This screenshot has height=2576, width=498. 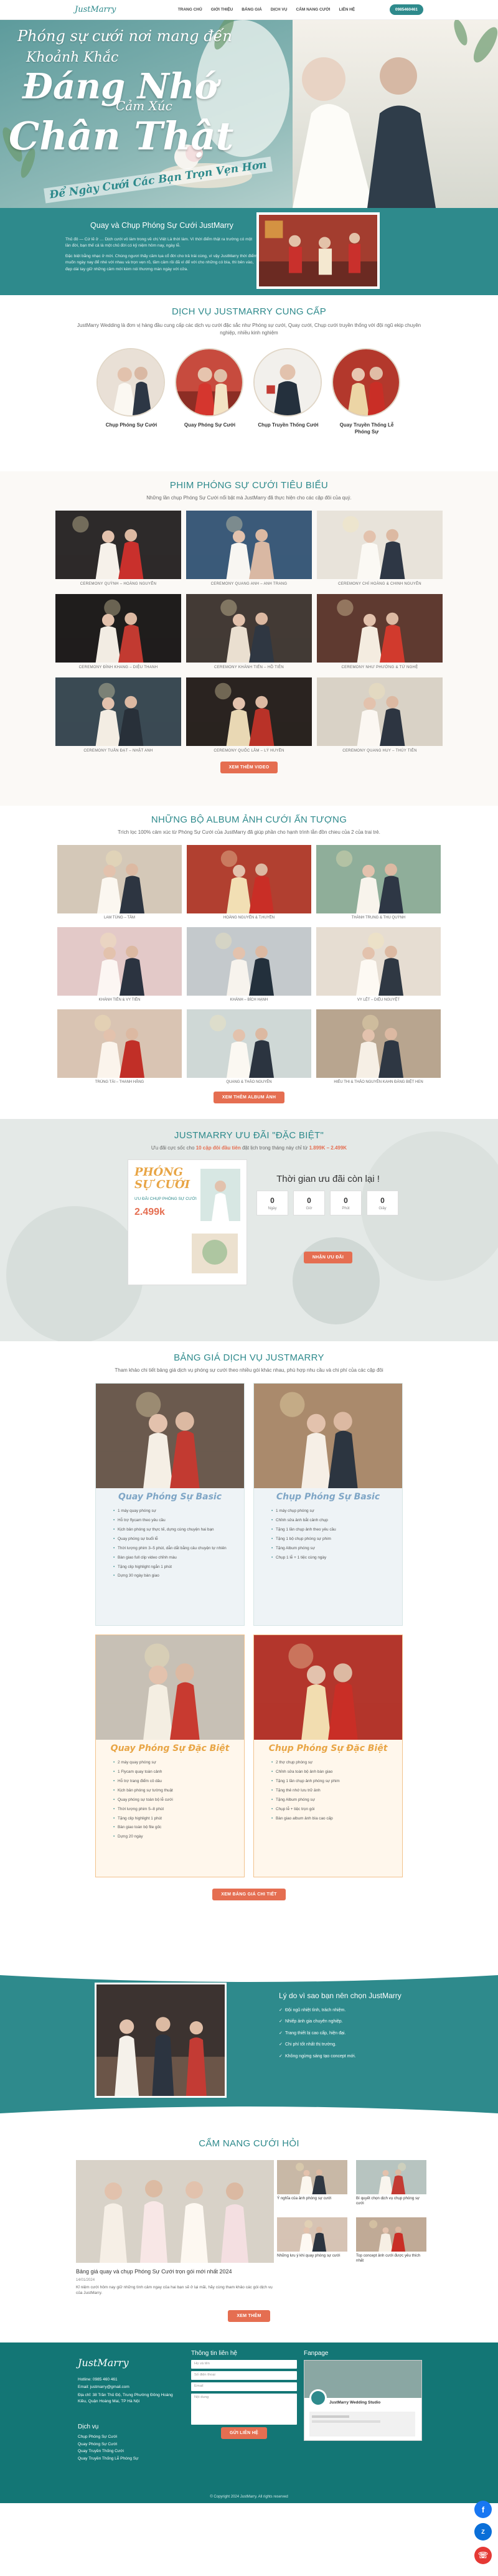 I want to click on album-card: KHÁNH – BÍCH HẠNH, so click(x=249, y=967).